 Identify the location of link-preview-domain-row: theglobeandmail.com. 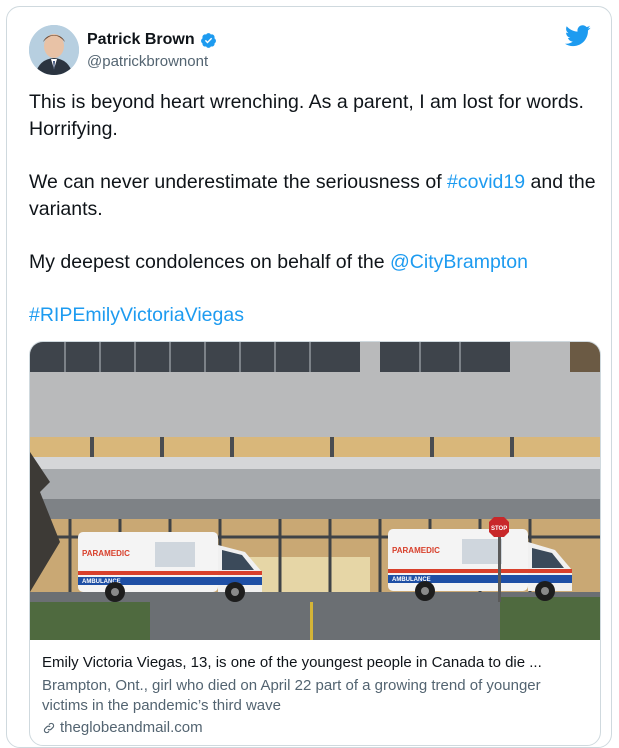
(122, 727).